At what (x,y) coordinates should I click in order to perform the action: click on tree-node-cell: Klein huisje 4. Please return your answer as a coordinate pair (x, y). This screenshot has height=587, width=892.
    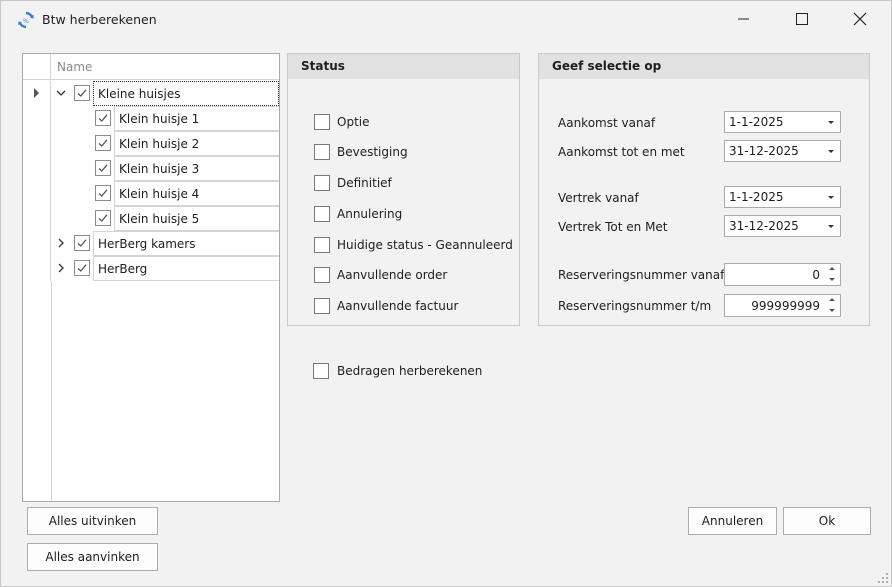
    Looking at the image, I should click on (196, 193).